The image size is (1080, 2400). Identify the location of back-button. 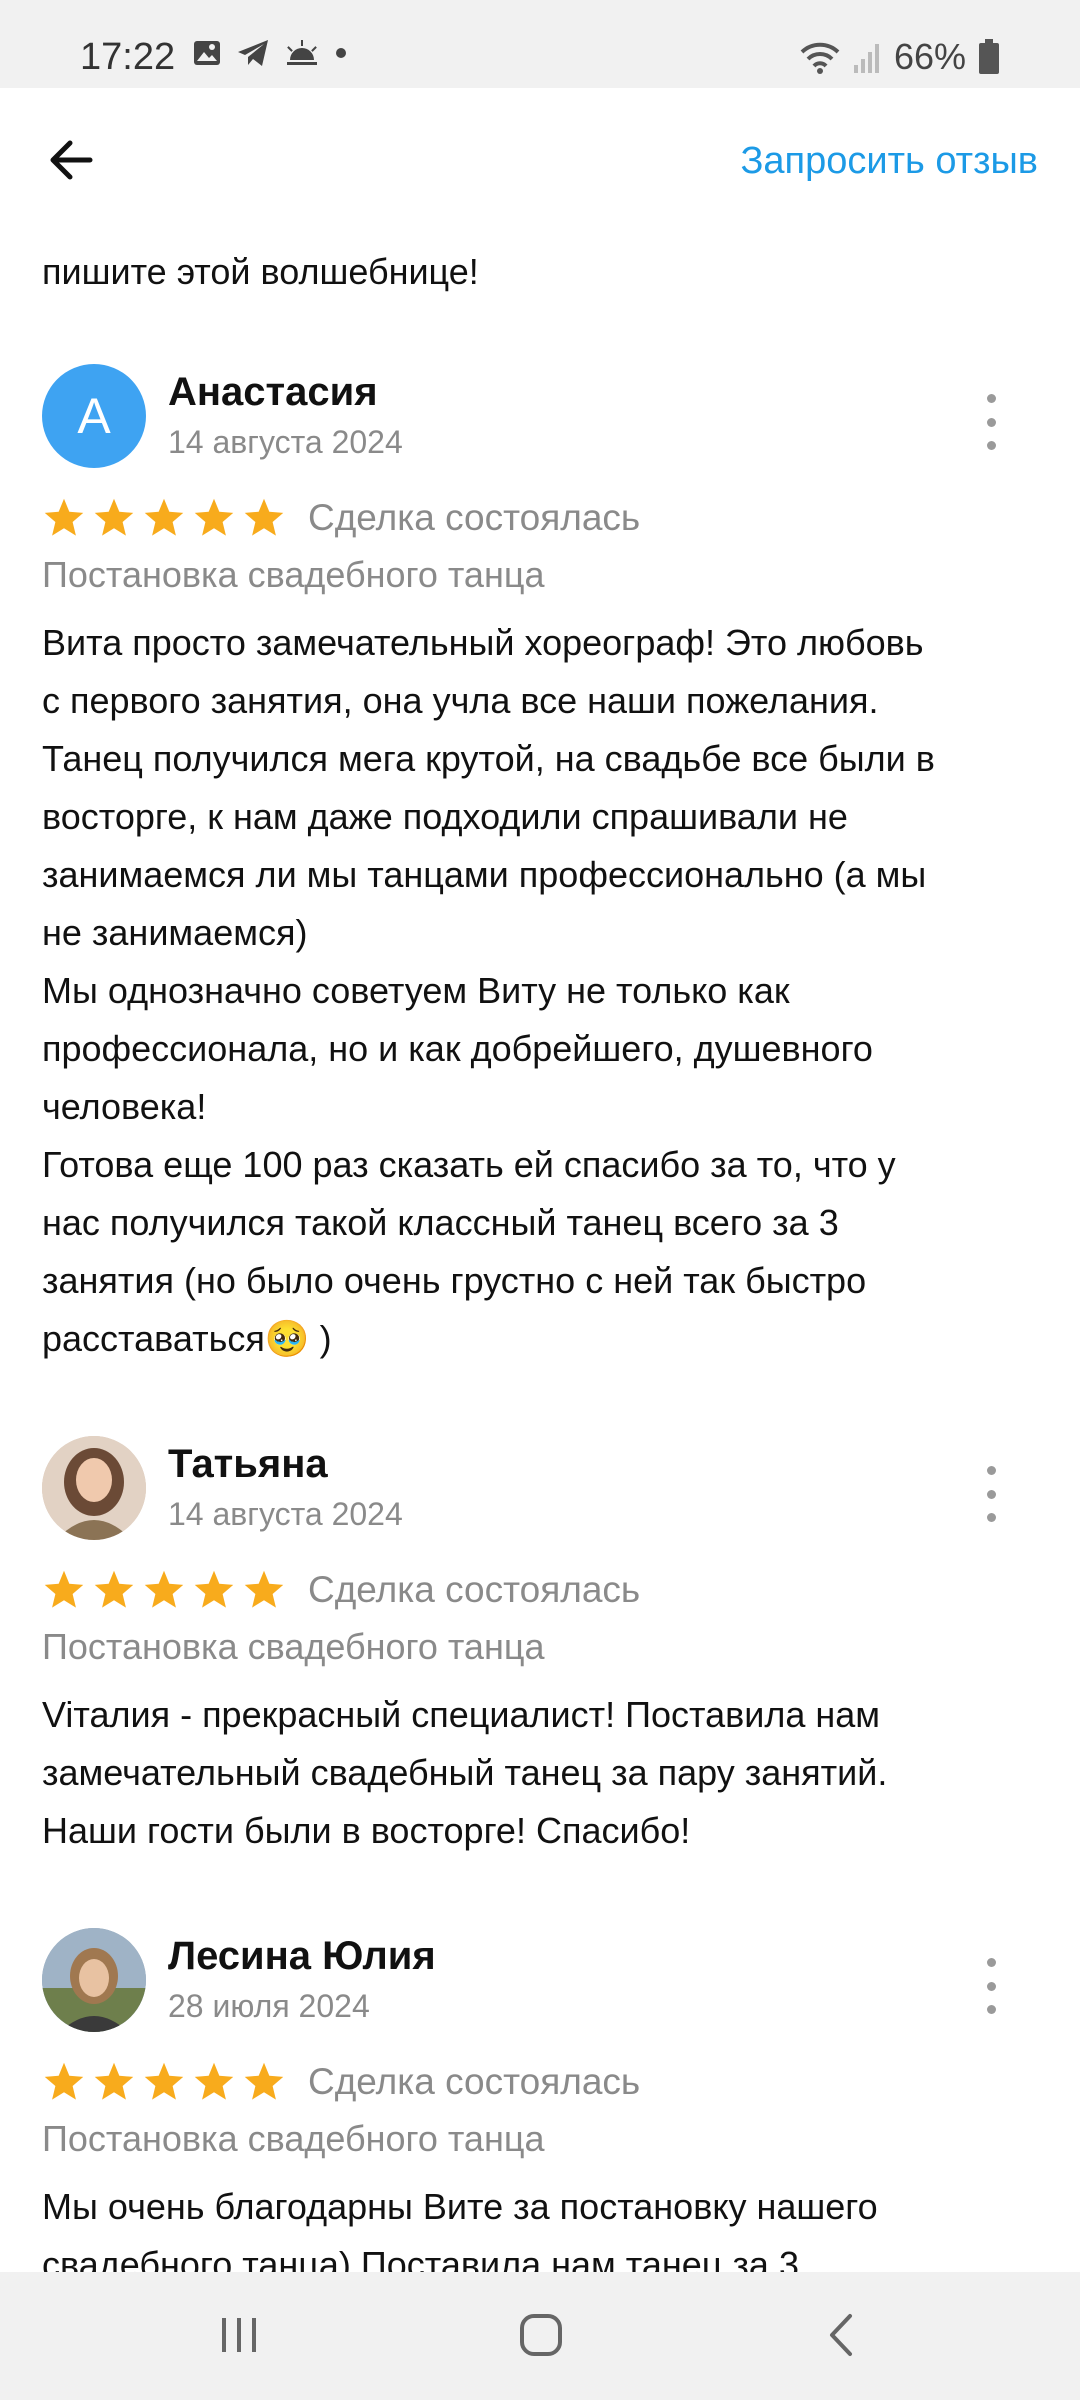
(72, 160).